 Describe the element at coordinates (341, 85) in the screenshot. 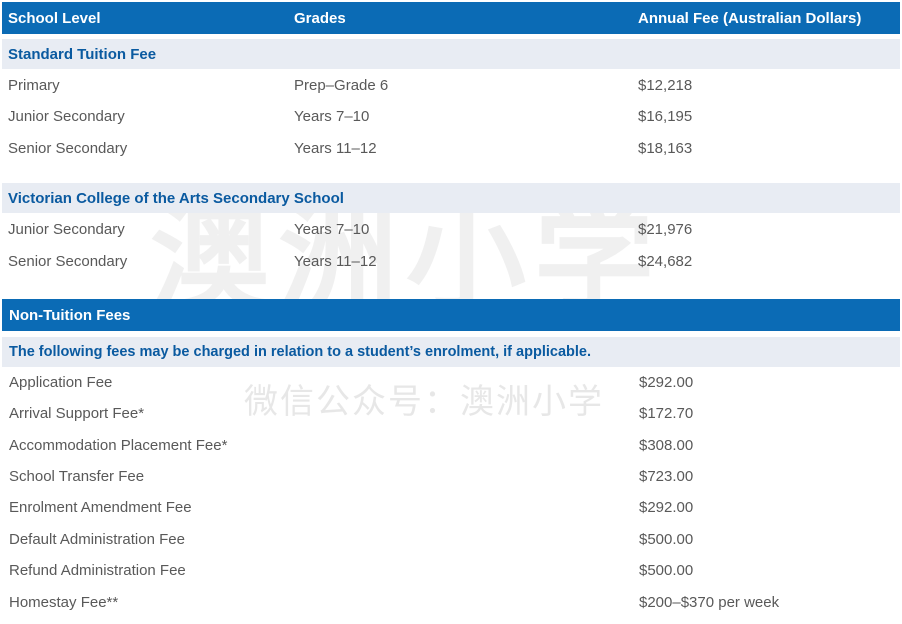

I see `grades: Prep–Grade 6` at that location.